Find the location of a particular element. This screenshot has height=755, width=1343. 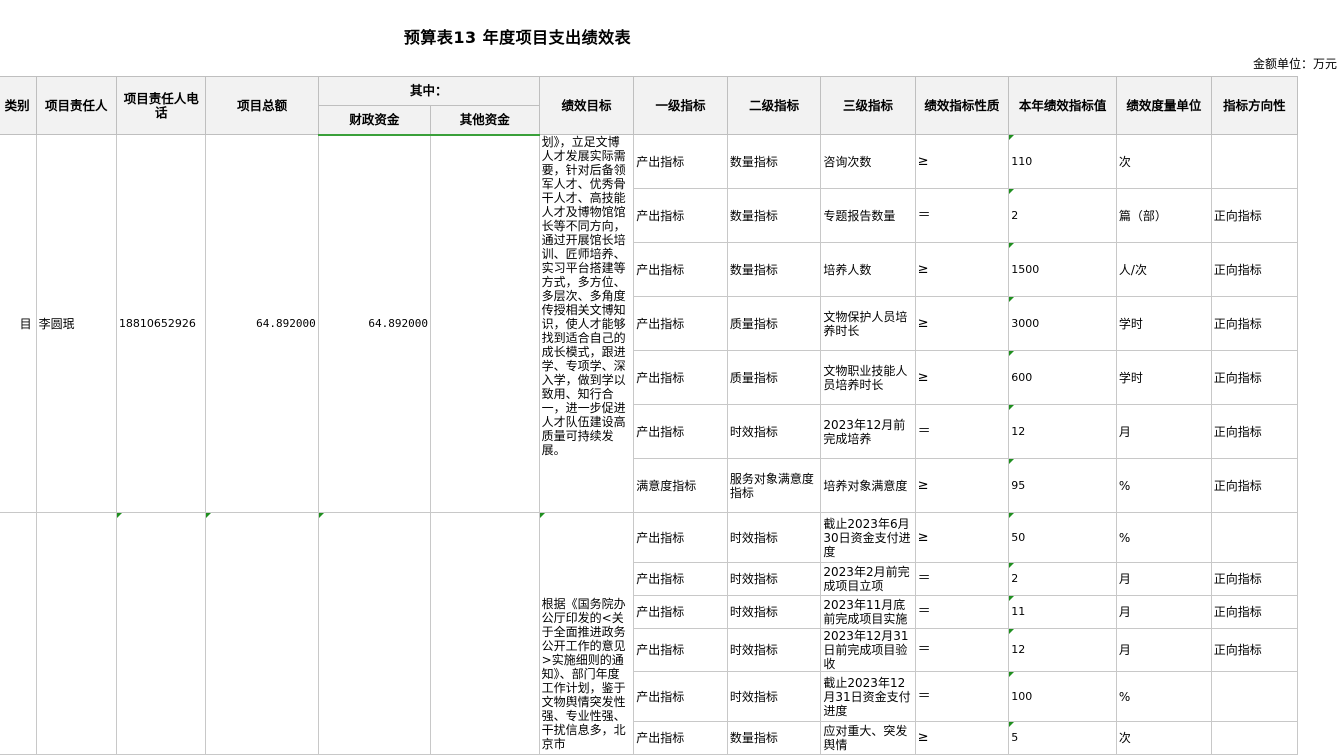

value-cell: 110 is located at coordinates (1062, 161).